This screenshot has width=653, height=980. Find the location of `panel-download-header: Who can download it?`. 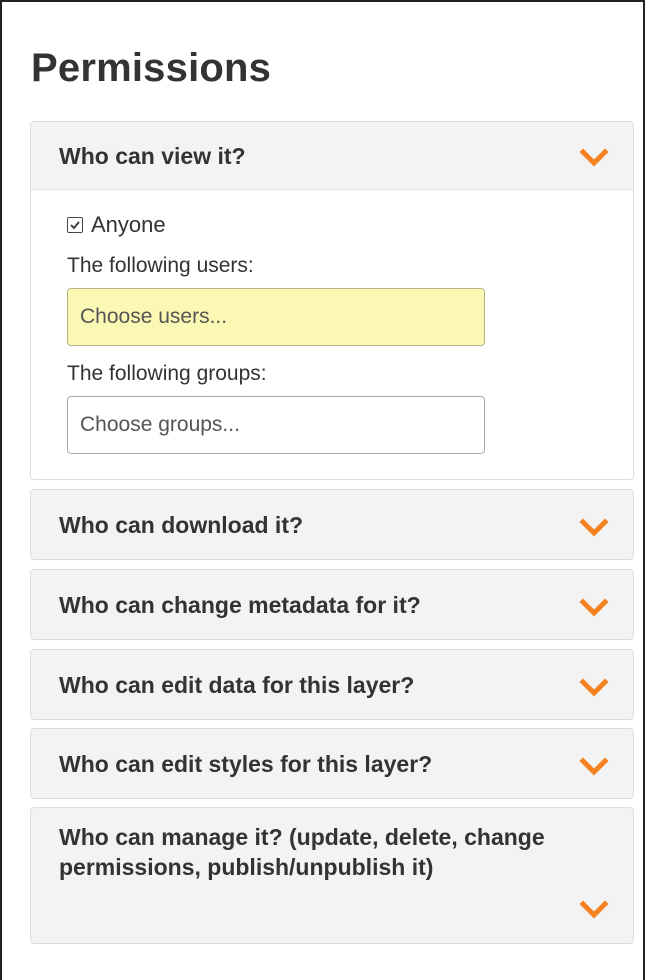

panel-download-header: Who can download it? is located at coordinates (332, 524).